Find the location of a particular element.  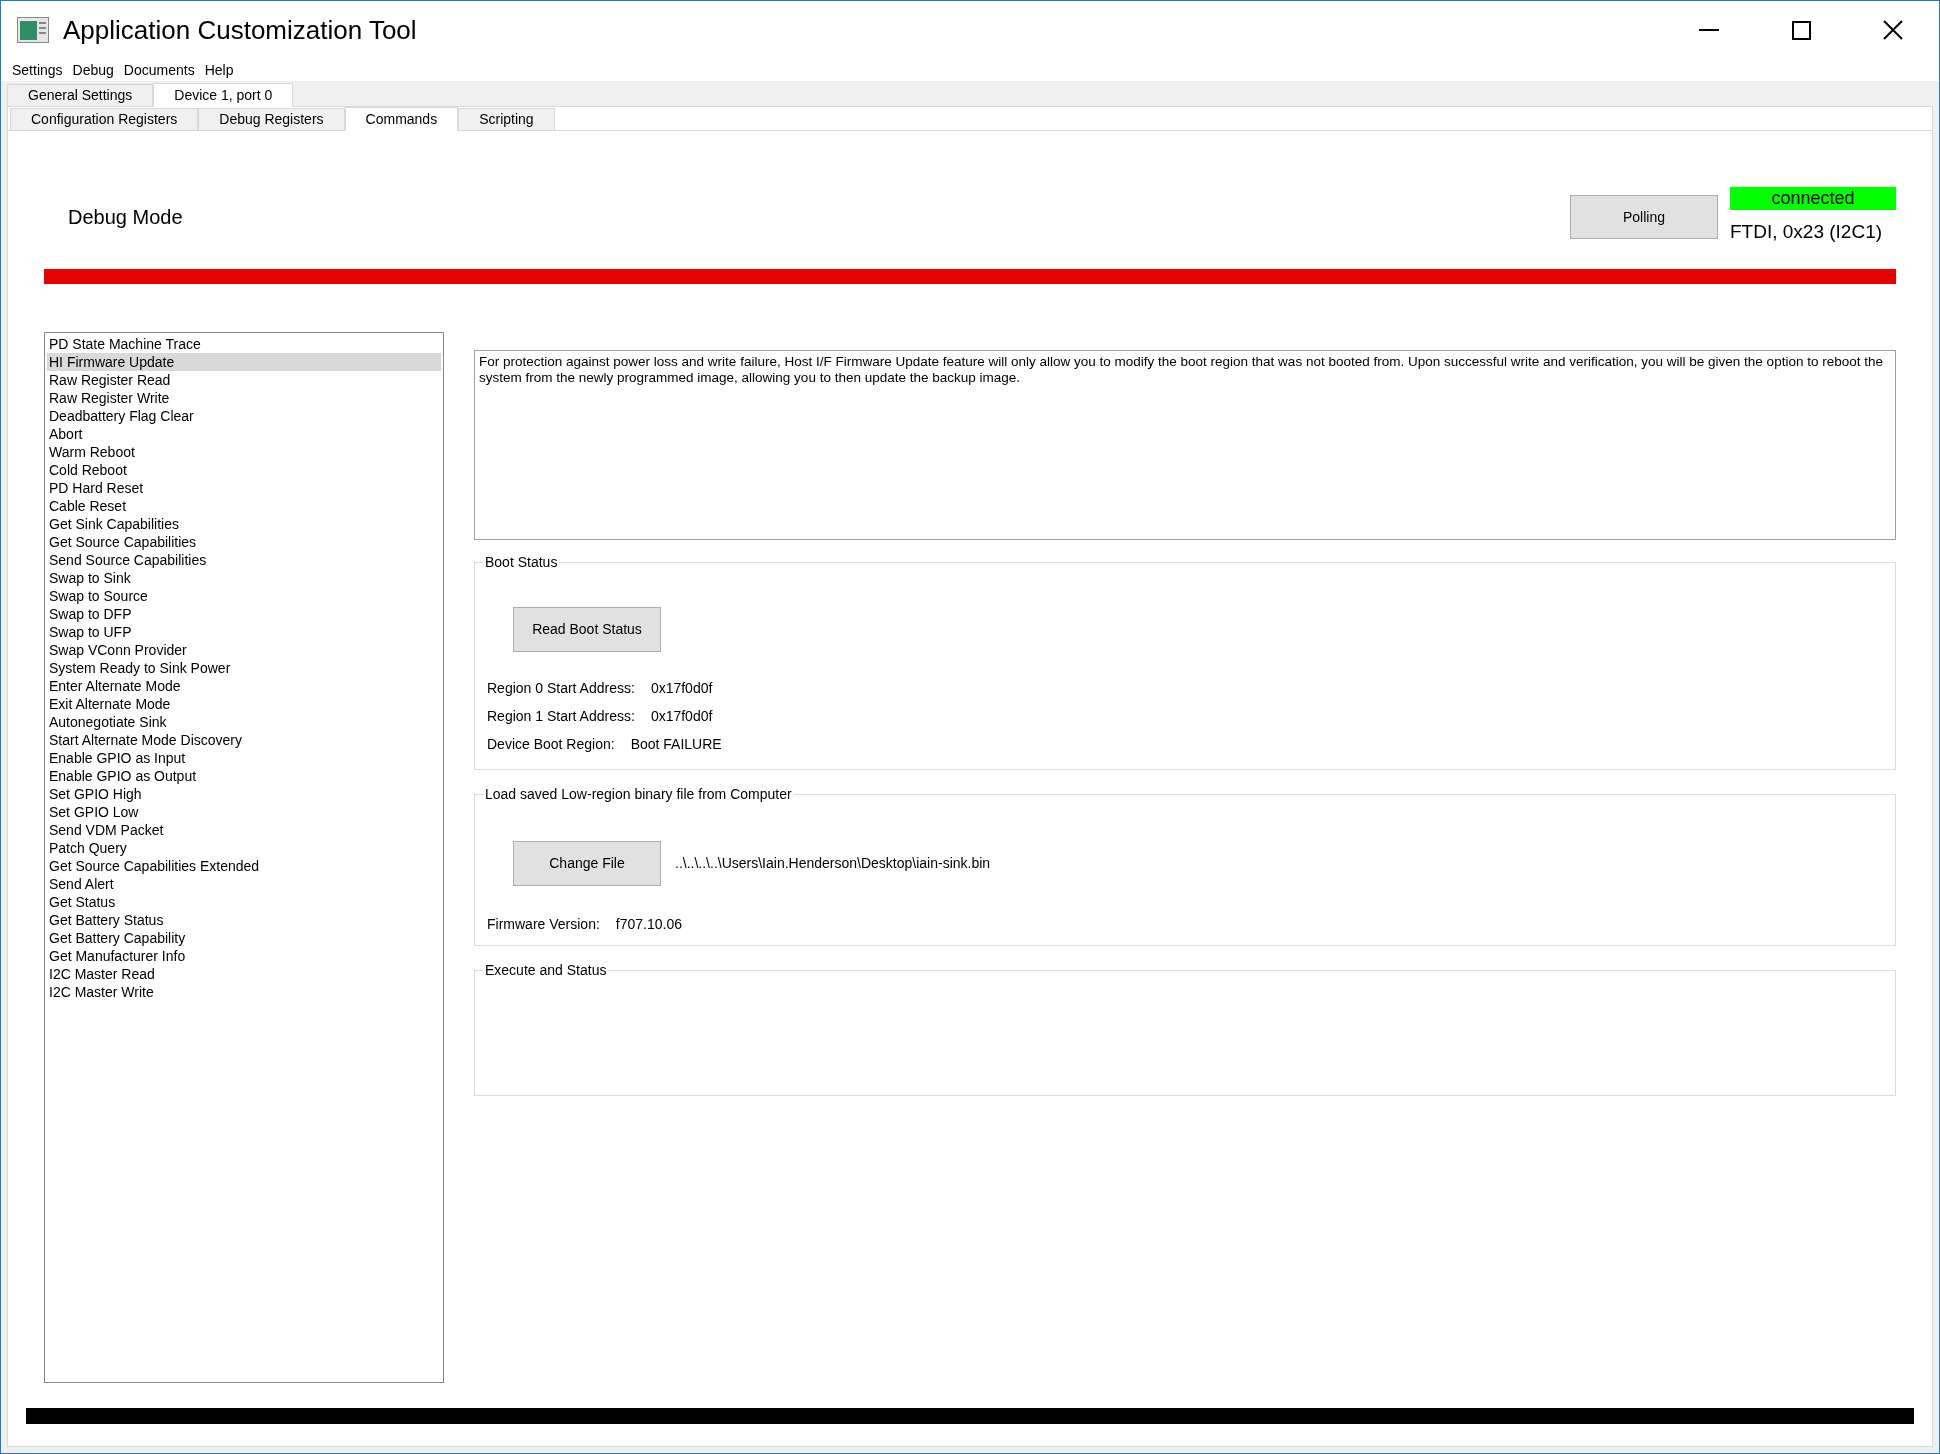

list-item: Get Source Capabilities is located at coordinates (244, 542).